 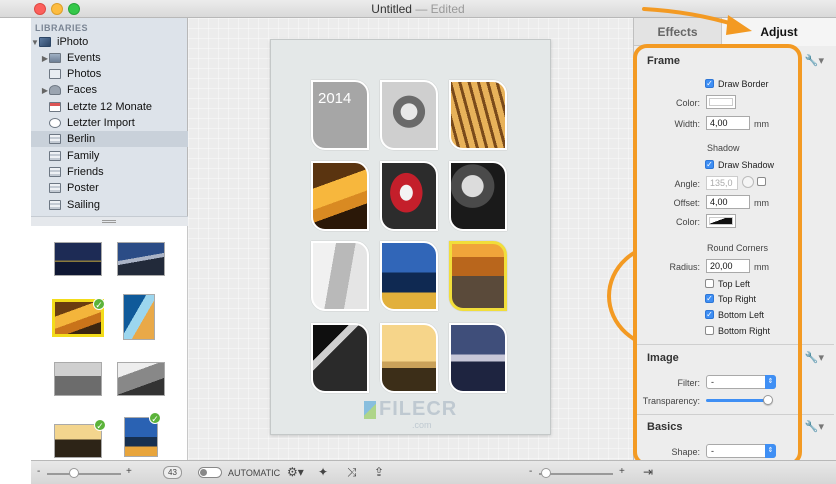 I want to click on draw-shadow-checkbox: ✓, so click(x=709, y=164).